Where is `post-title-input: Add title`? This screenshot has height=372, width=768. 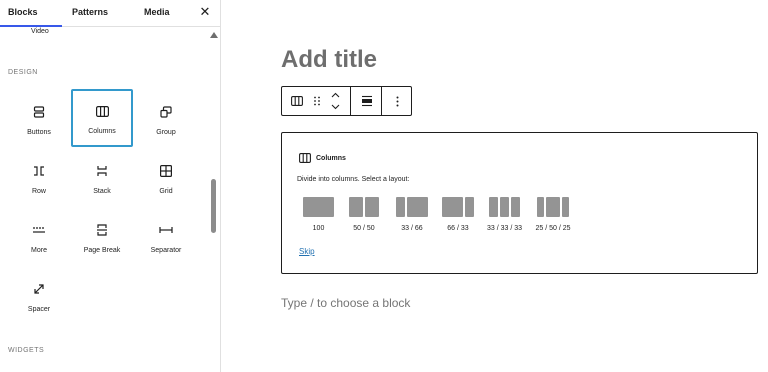
post-title-input: Add title is located at coordinates (329, 60).